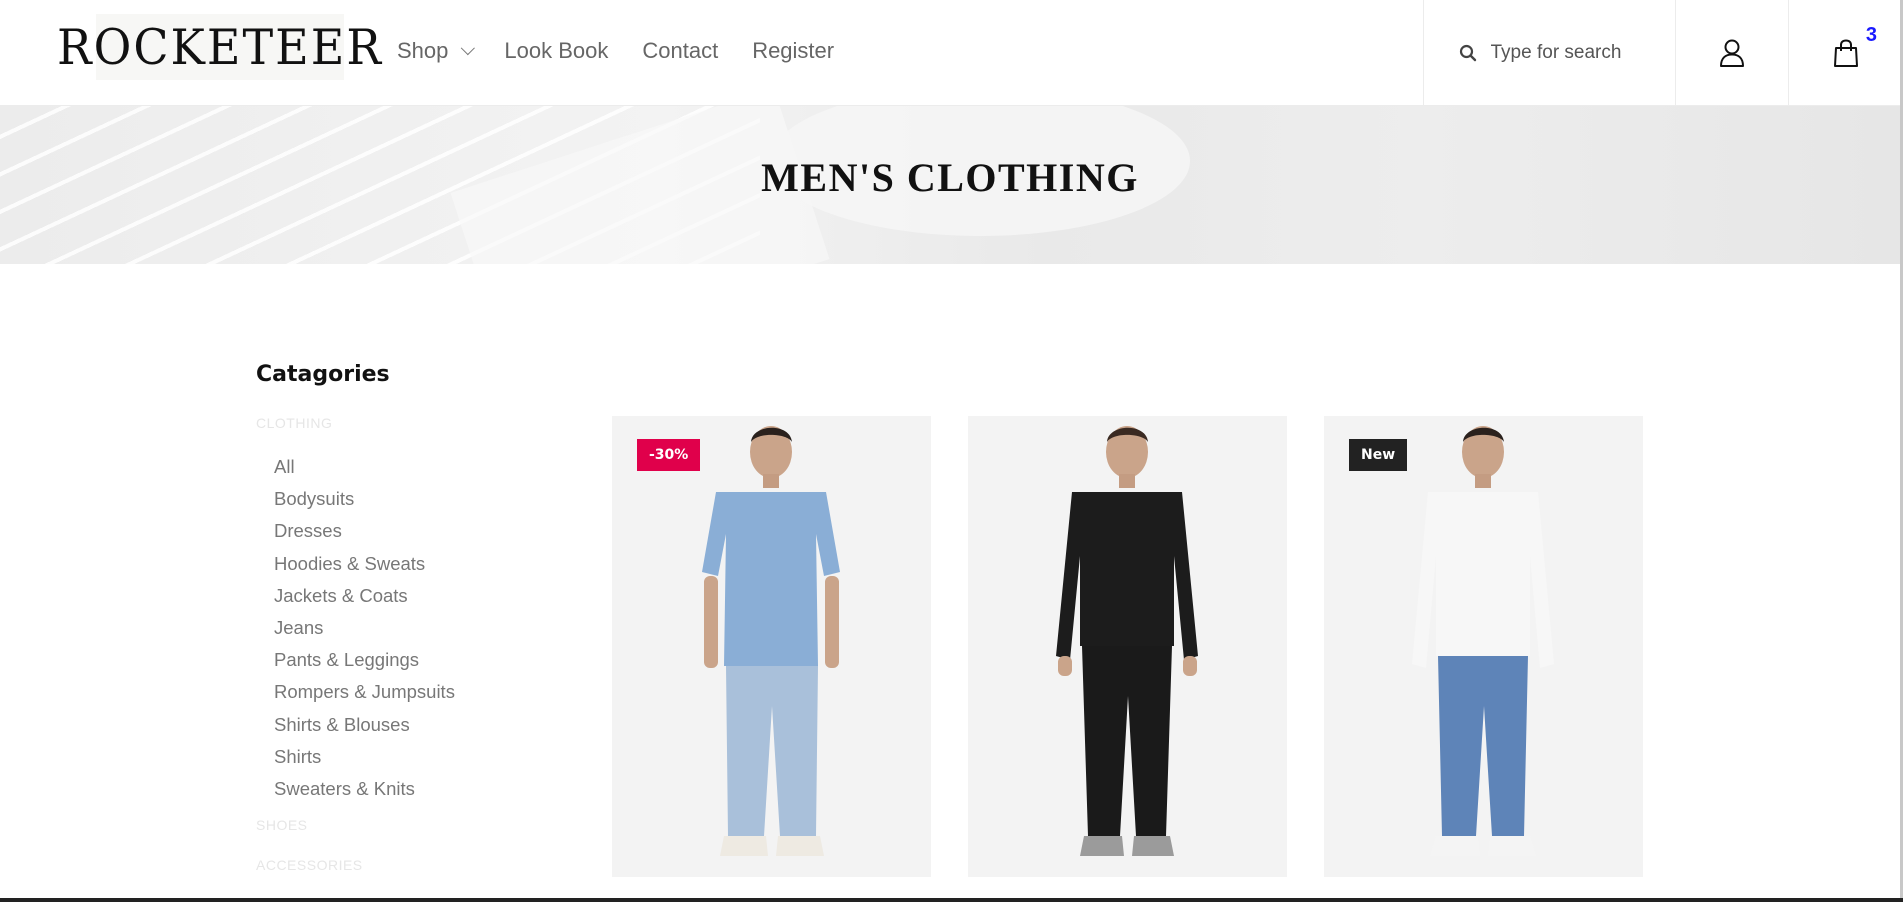 This screenshot has height=902, width=1903. Describe the element at coordinates (386, 868) in the screenshot. I see `category-group-accessories: ACCESSORIES` at that location.